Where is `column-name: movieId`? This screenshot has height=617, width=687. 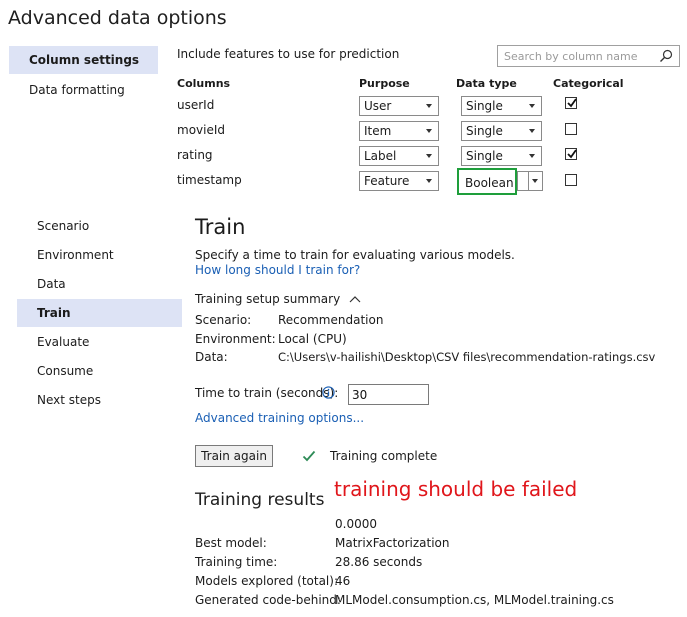
column-name: movieId is located at coordinates (201, 130).